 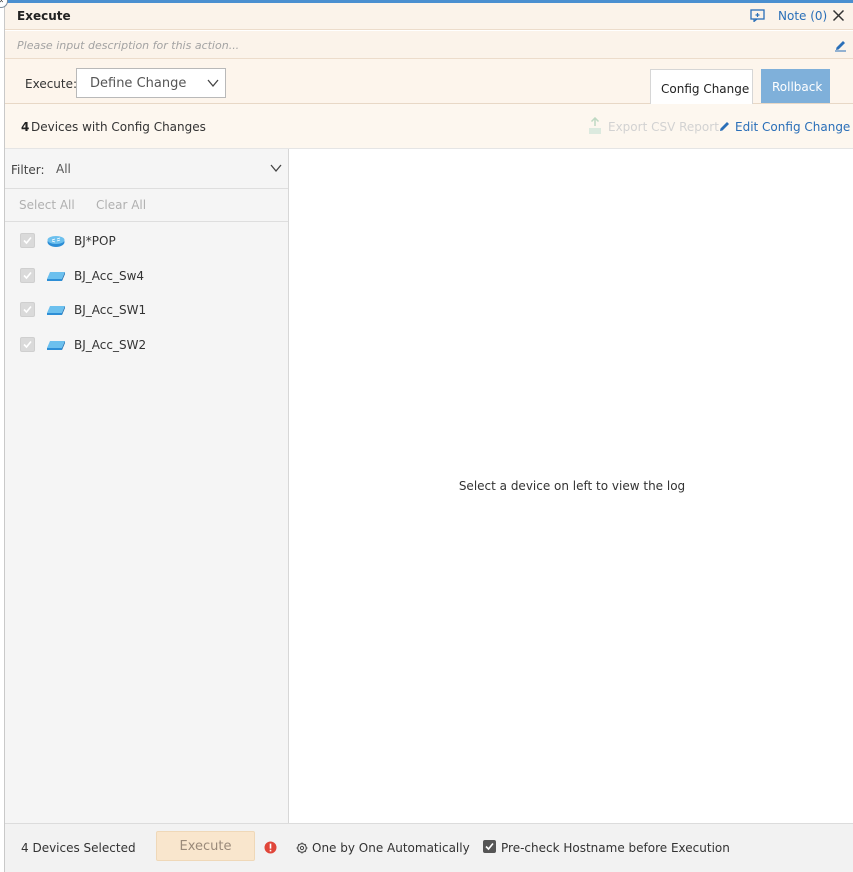 What do you see at coordinates (109, 276) in the screenshot?
I see `device-name: BJ_Acc_Sw4` at bounding box center [109, 276].